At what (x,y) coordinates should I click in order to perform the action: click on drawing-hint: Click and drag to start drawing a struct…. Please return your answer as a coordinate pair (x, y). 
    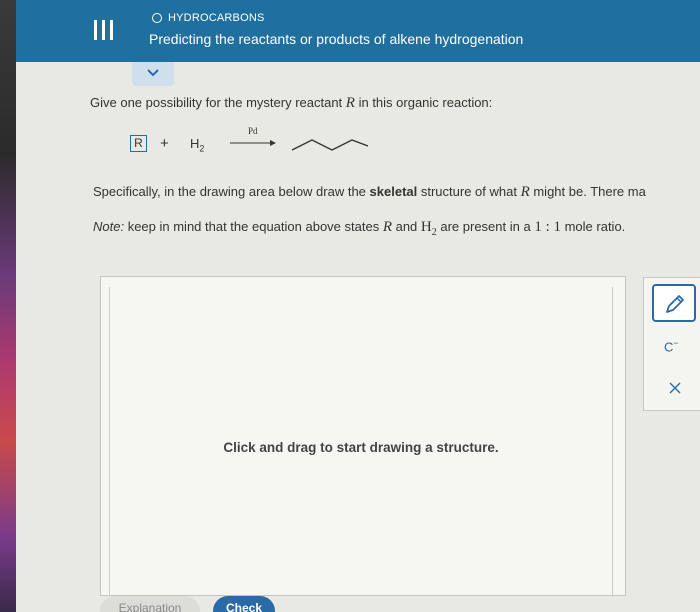
    Looking at the image, I should click on (361, 447).